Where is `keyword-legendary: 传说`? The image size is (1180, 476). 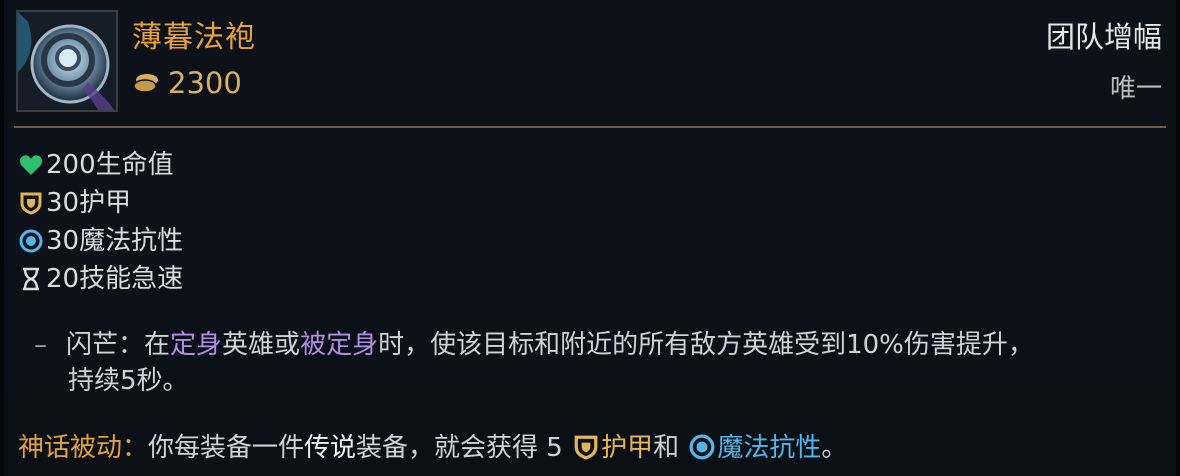
keyword-legendary: 传说 is located at coordinates (330, 448).